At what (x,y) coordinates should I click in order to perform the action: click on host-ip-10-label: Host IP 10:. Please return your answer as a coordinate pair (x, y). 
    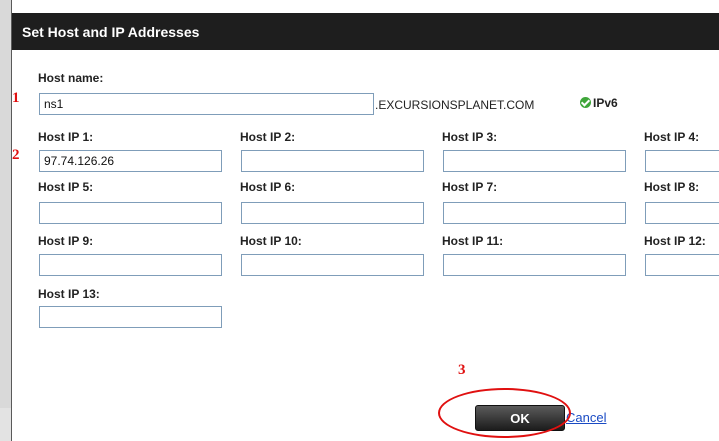
    Looking at the image, I should click on (271, 241).